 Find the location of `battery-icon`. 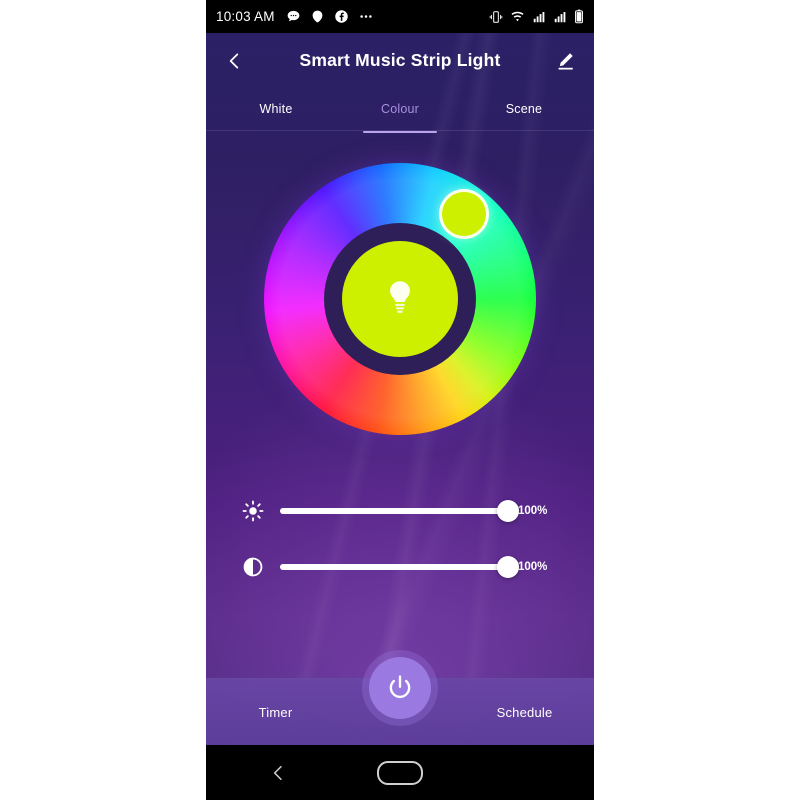

battery-icon is located at coordinates (579, 16).